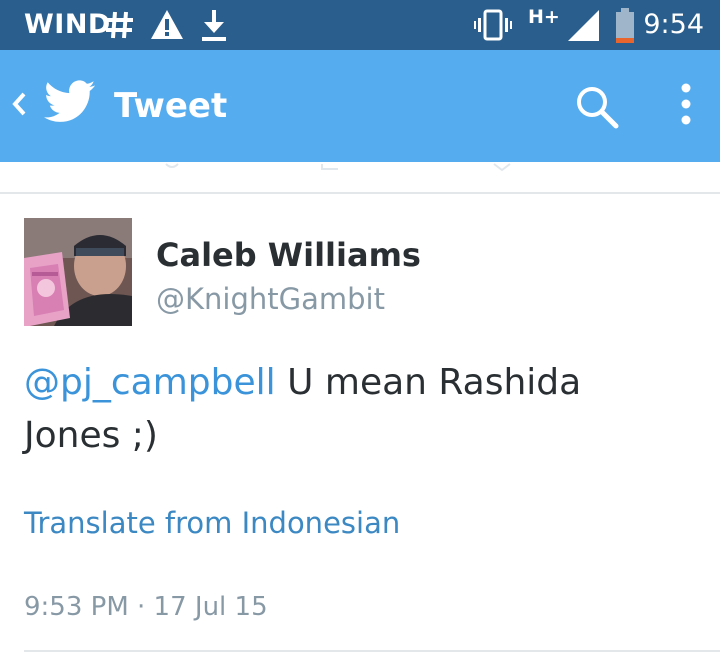  What do you see at coordinates (212, 523) in the screenshot?
I see `translate-link: Translate from Indonesian` at bounding box center [212, 523].